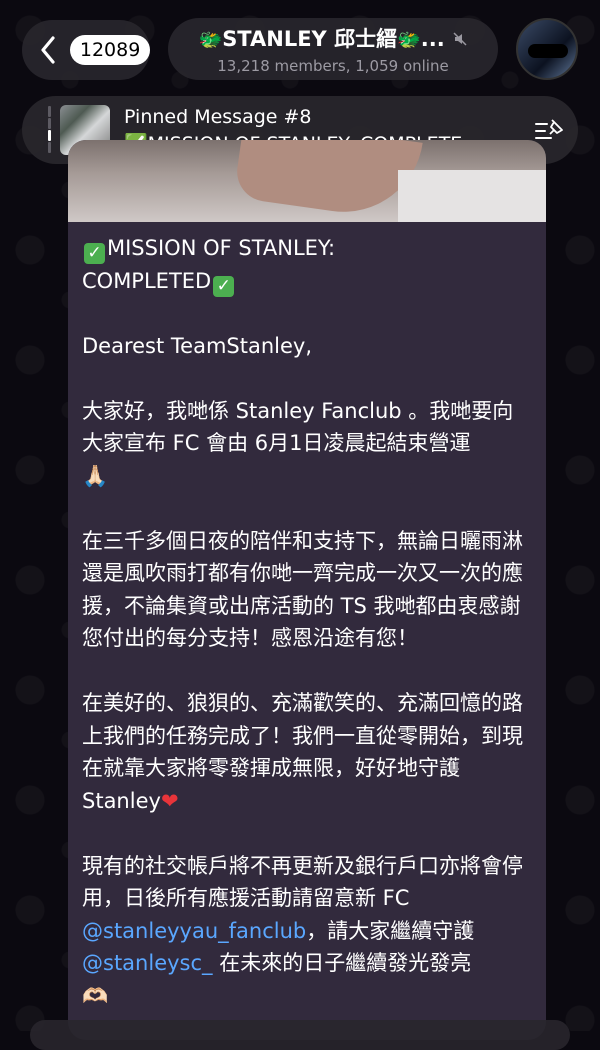  I want to click on message-heading: ✓ MISSION OF STANLEY: COMPLETED ✓, so click(209, 266).